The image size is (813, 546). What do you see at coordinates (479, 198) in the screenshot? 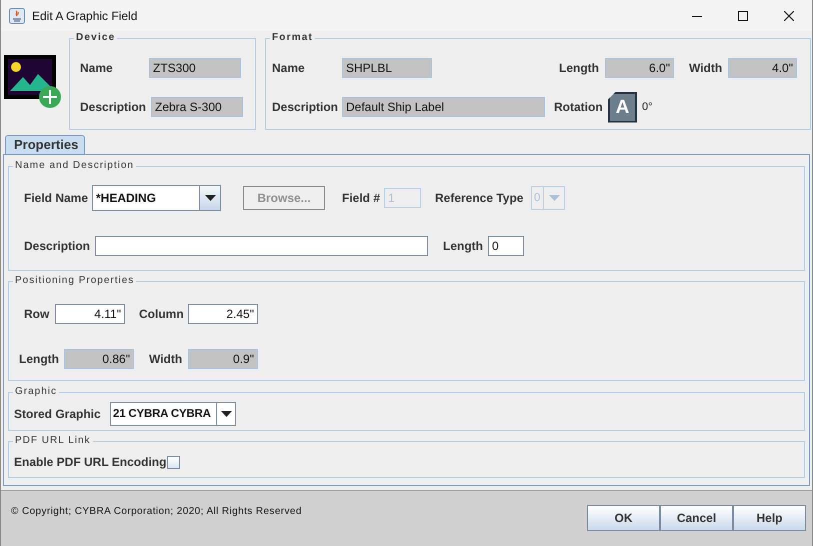
I see `field-label: Reference Type` at bounding box center [479, 198].